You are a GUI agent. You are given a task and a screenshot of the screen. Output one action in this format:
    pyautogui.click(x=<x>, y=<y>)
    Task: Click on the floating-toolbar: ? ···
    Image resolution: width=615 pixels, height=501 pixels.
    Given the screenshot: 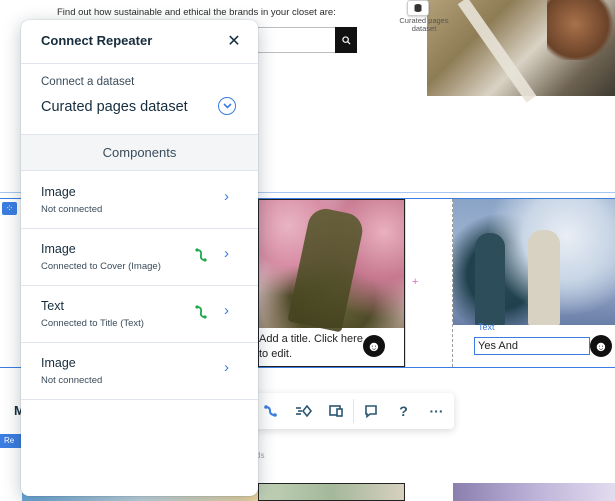 What is the action you would take?
    pyautogui.click(x=354, y=411)
    